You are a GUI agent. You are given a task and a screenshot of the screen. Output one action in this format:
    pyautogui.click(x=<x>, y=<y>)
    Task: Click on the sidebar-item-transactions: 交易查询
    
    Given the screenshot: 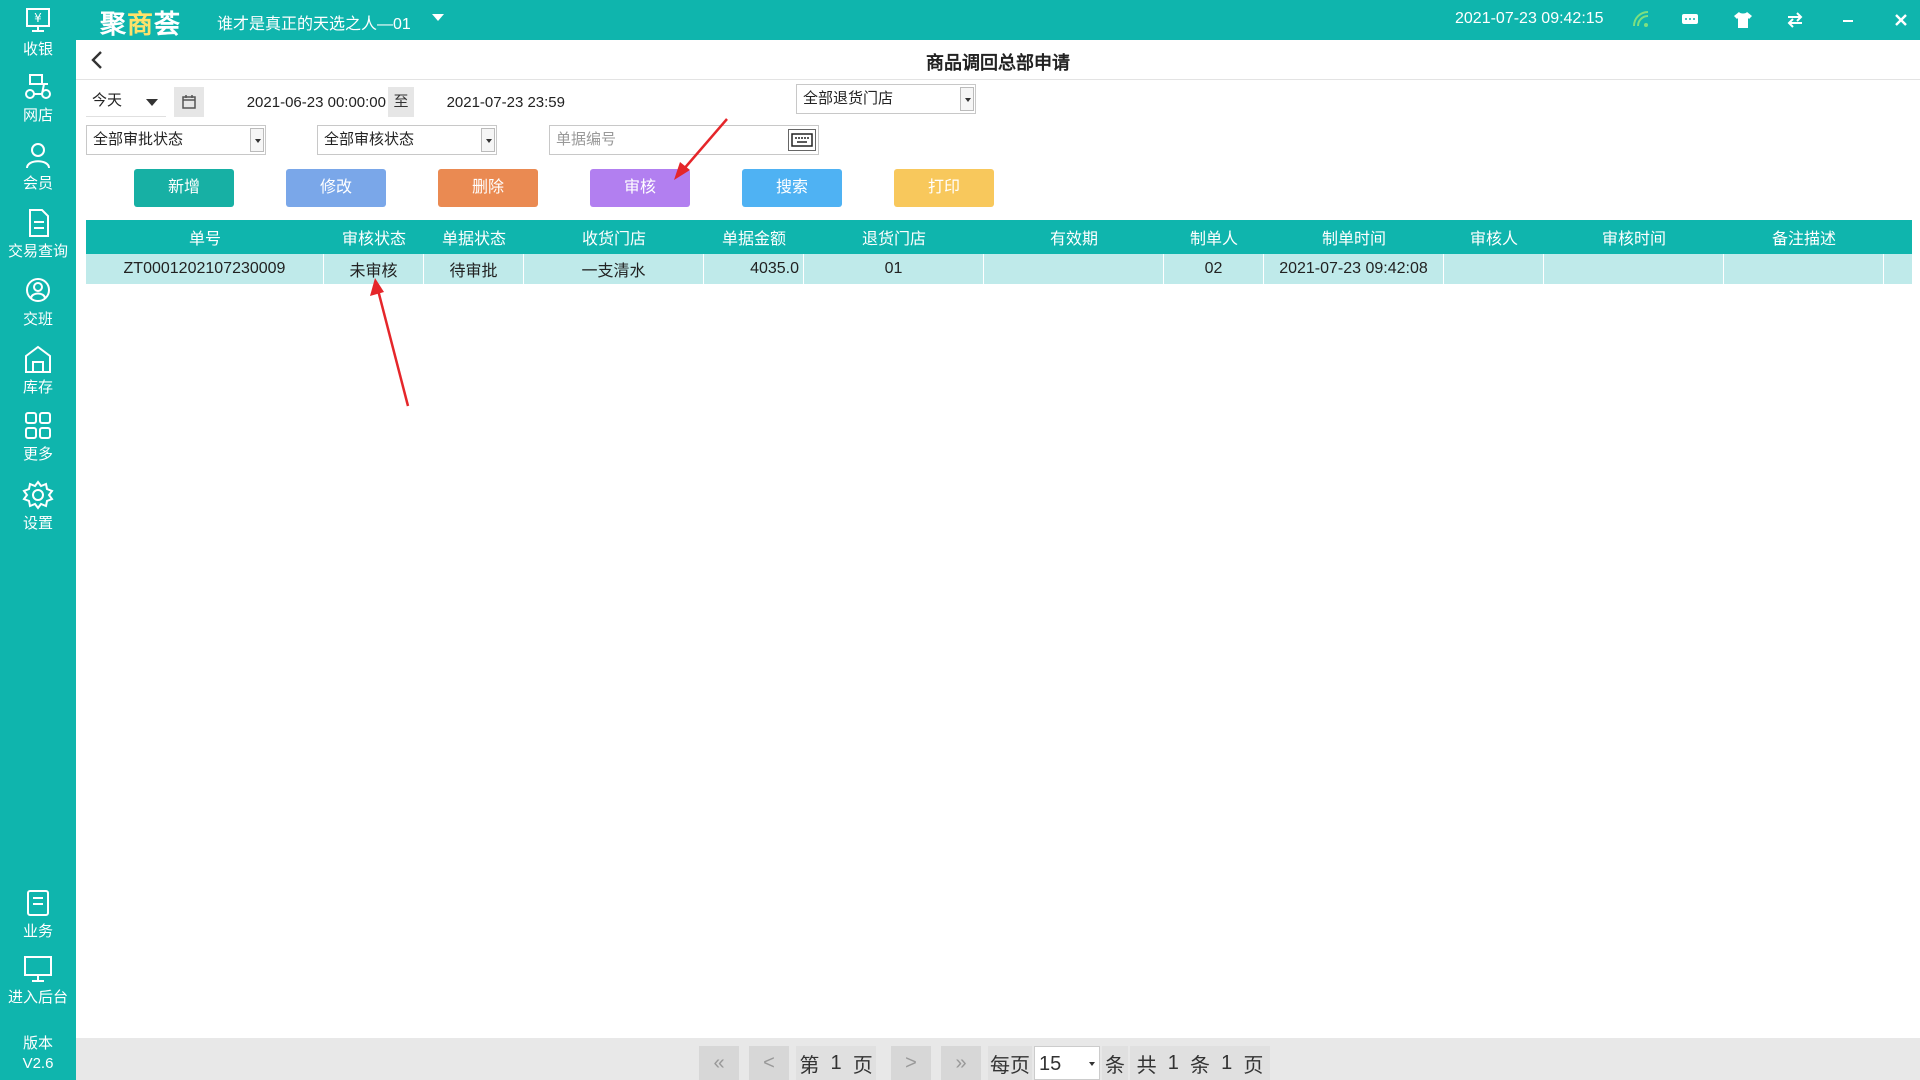 What is the action you would take?
    pyautogui.click(x=38, y=234)
    